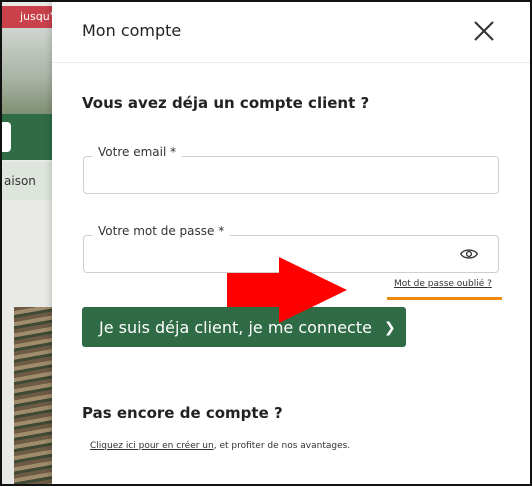 The width and height of the screenshot is (532, 486). I want to click on existing-account-title: Vous avez déja un compte client ?, so click(226, 103).